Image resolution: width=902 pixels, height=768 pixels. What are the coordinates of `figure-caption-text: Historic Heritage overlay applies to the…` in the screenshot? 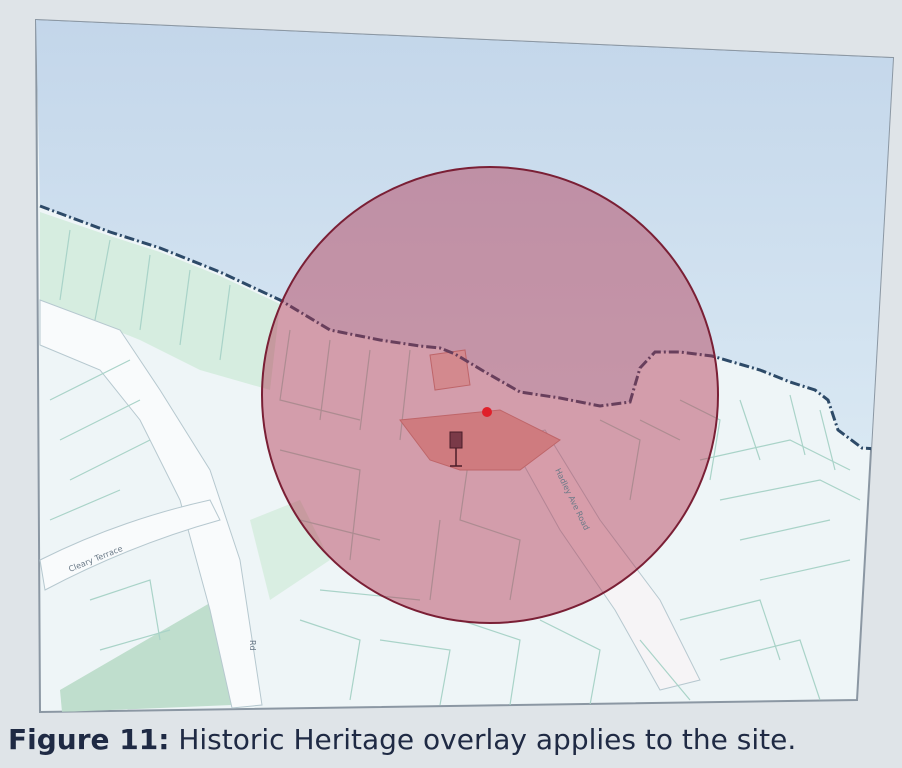 It's located at (487, 739).